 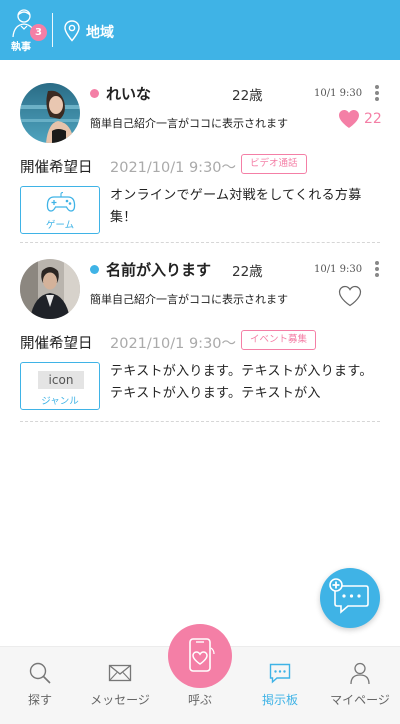 I want to click on notification-badge: 3, so click(x=38, y=32).